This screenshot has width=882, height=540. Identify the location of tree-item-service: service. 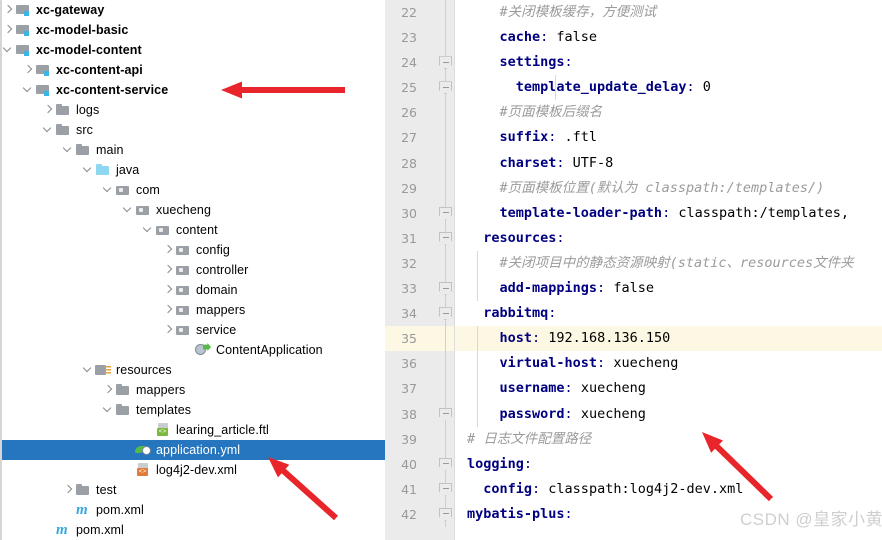
(193, 330).